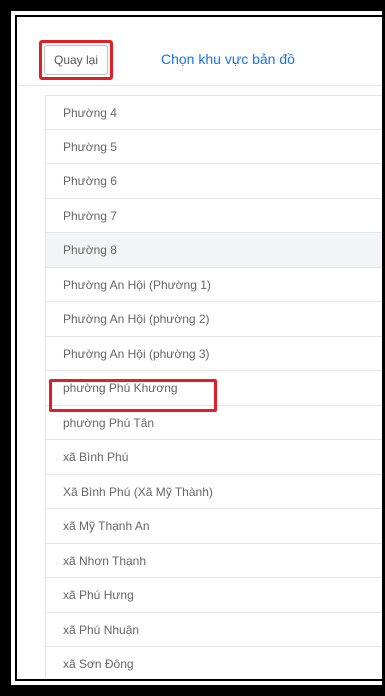 Image resolution: width=385 pixels, height=696 pixels. Describe the element at coordinates (213, 629) in the screenshot. I see `list-item: xã Phú Nhuận` at that location.